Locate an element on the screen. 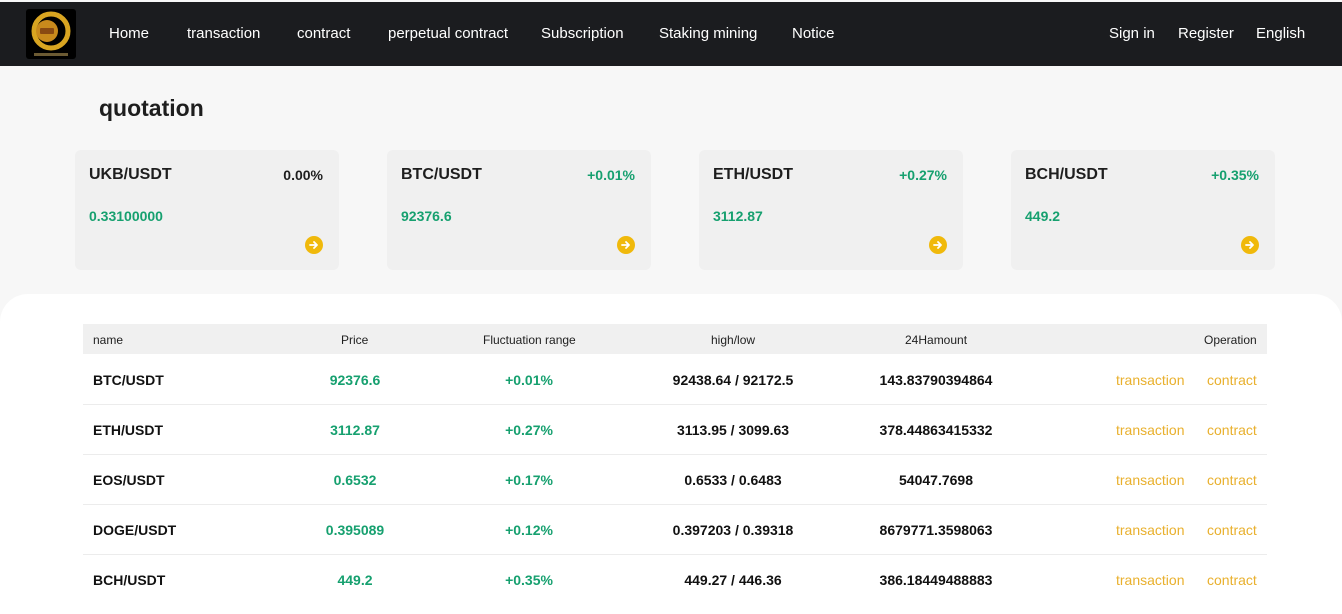  quote-card: BCH/USDT +0.35% 449.2 is located at coordinates (1143, 210).